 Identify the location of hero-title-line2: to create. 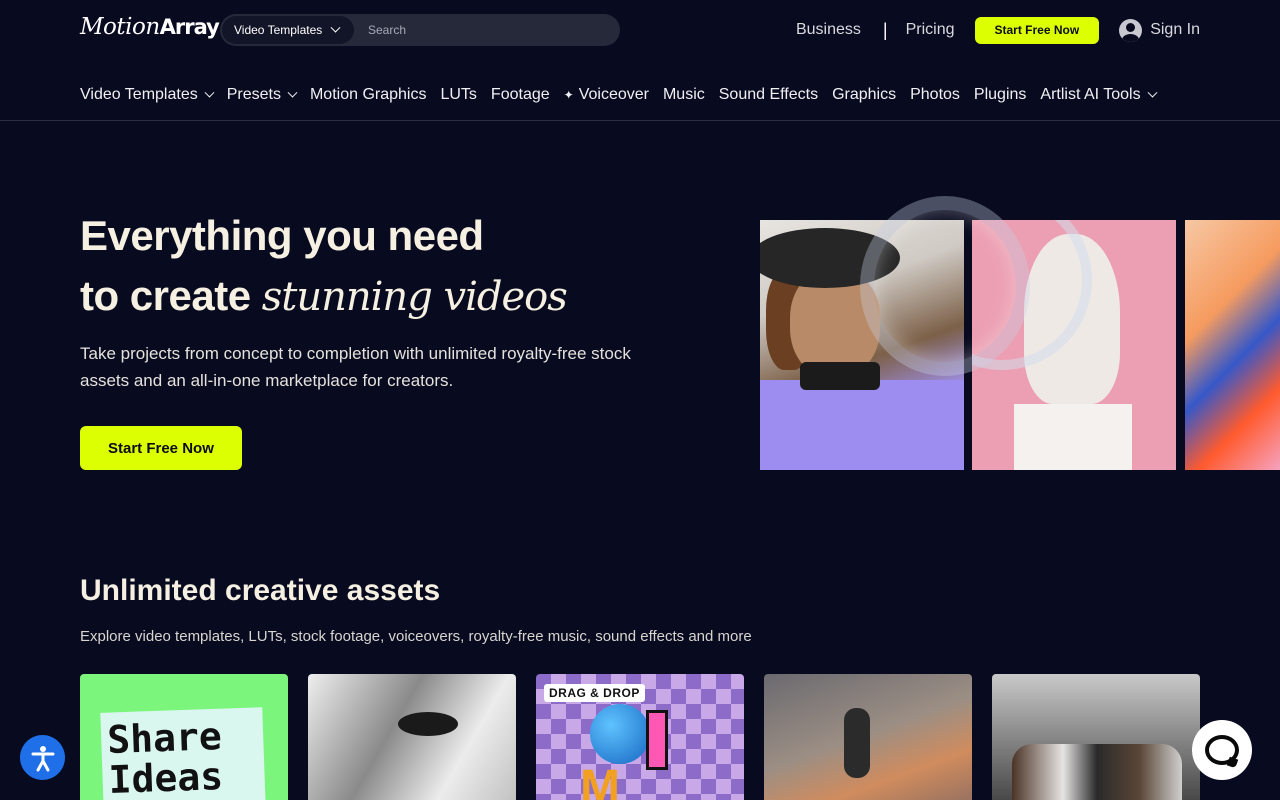
(171, 295).